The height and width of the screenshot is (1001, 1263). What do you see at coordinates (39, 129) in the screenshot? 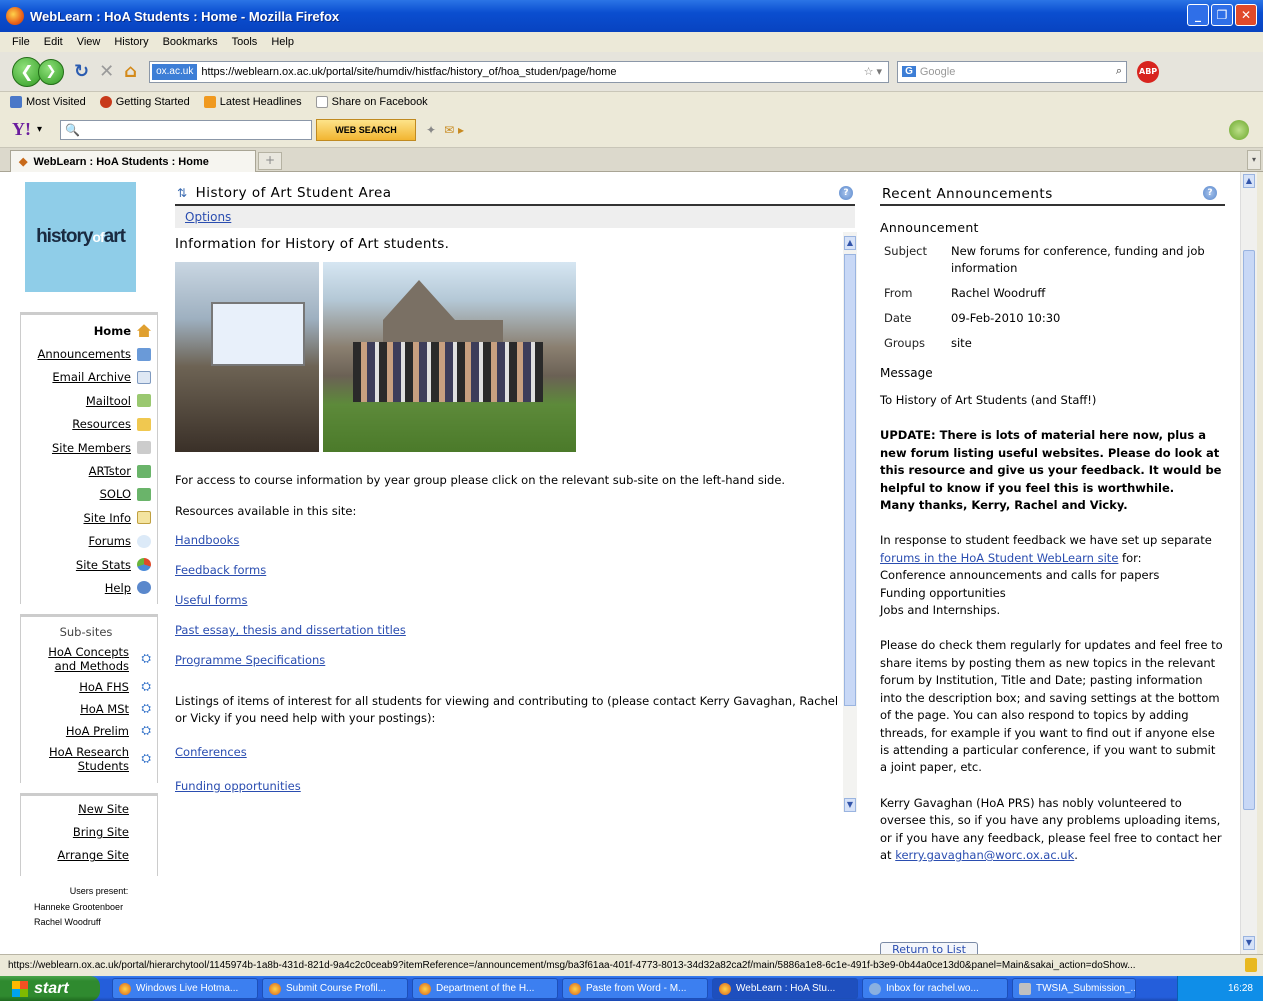
I see `yahoo-dropdown-icon: ▾` at bounding box center [39, 129].